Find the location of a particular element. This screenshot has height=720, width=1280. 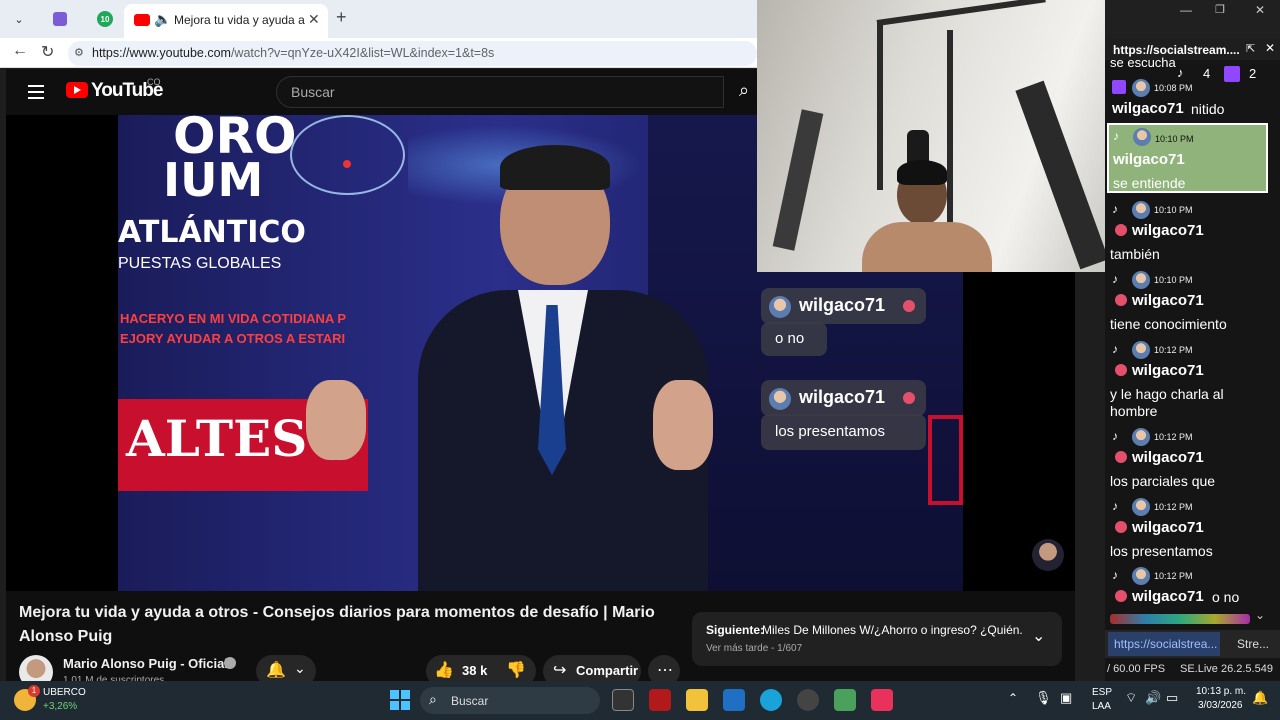

tab-badge-app: 10 is located at coordinates (105, 19).